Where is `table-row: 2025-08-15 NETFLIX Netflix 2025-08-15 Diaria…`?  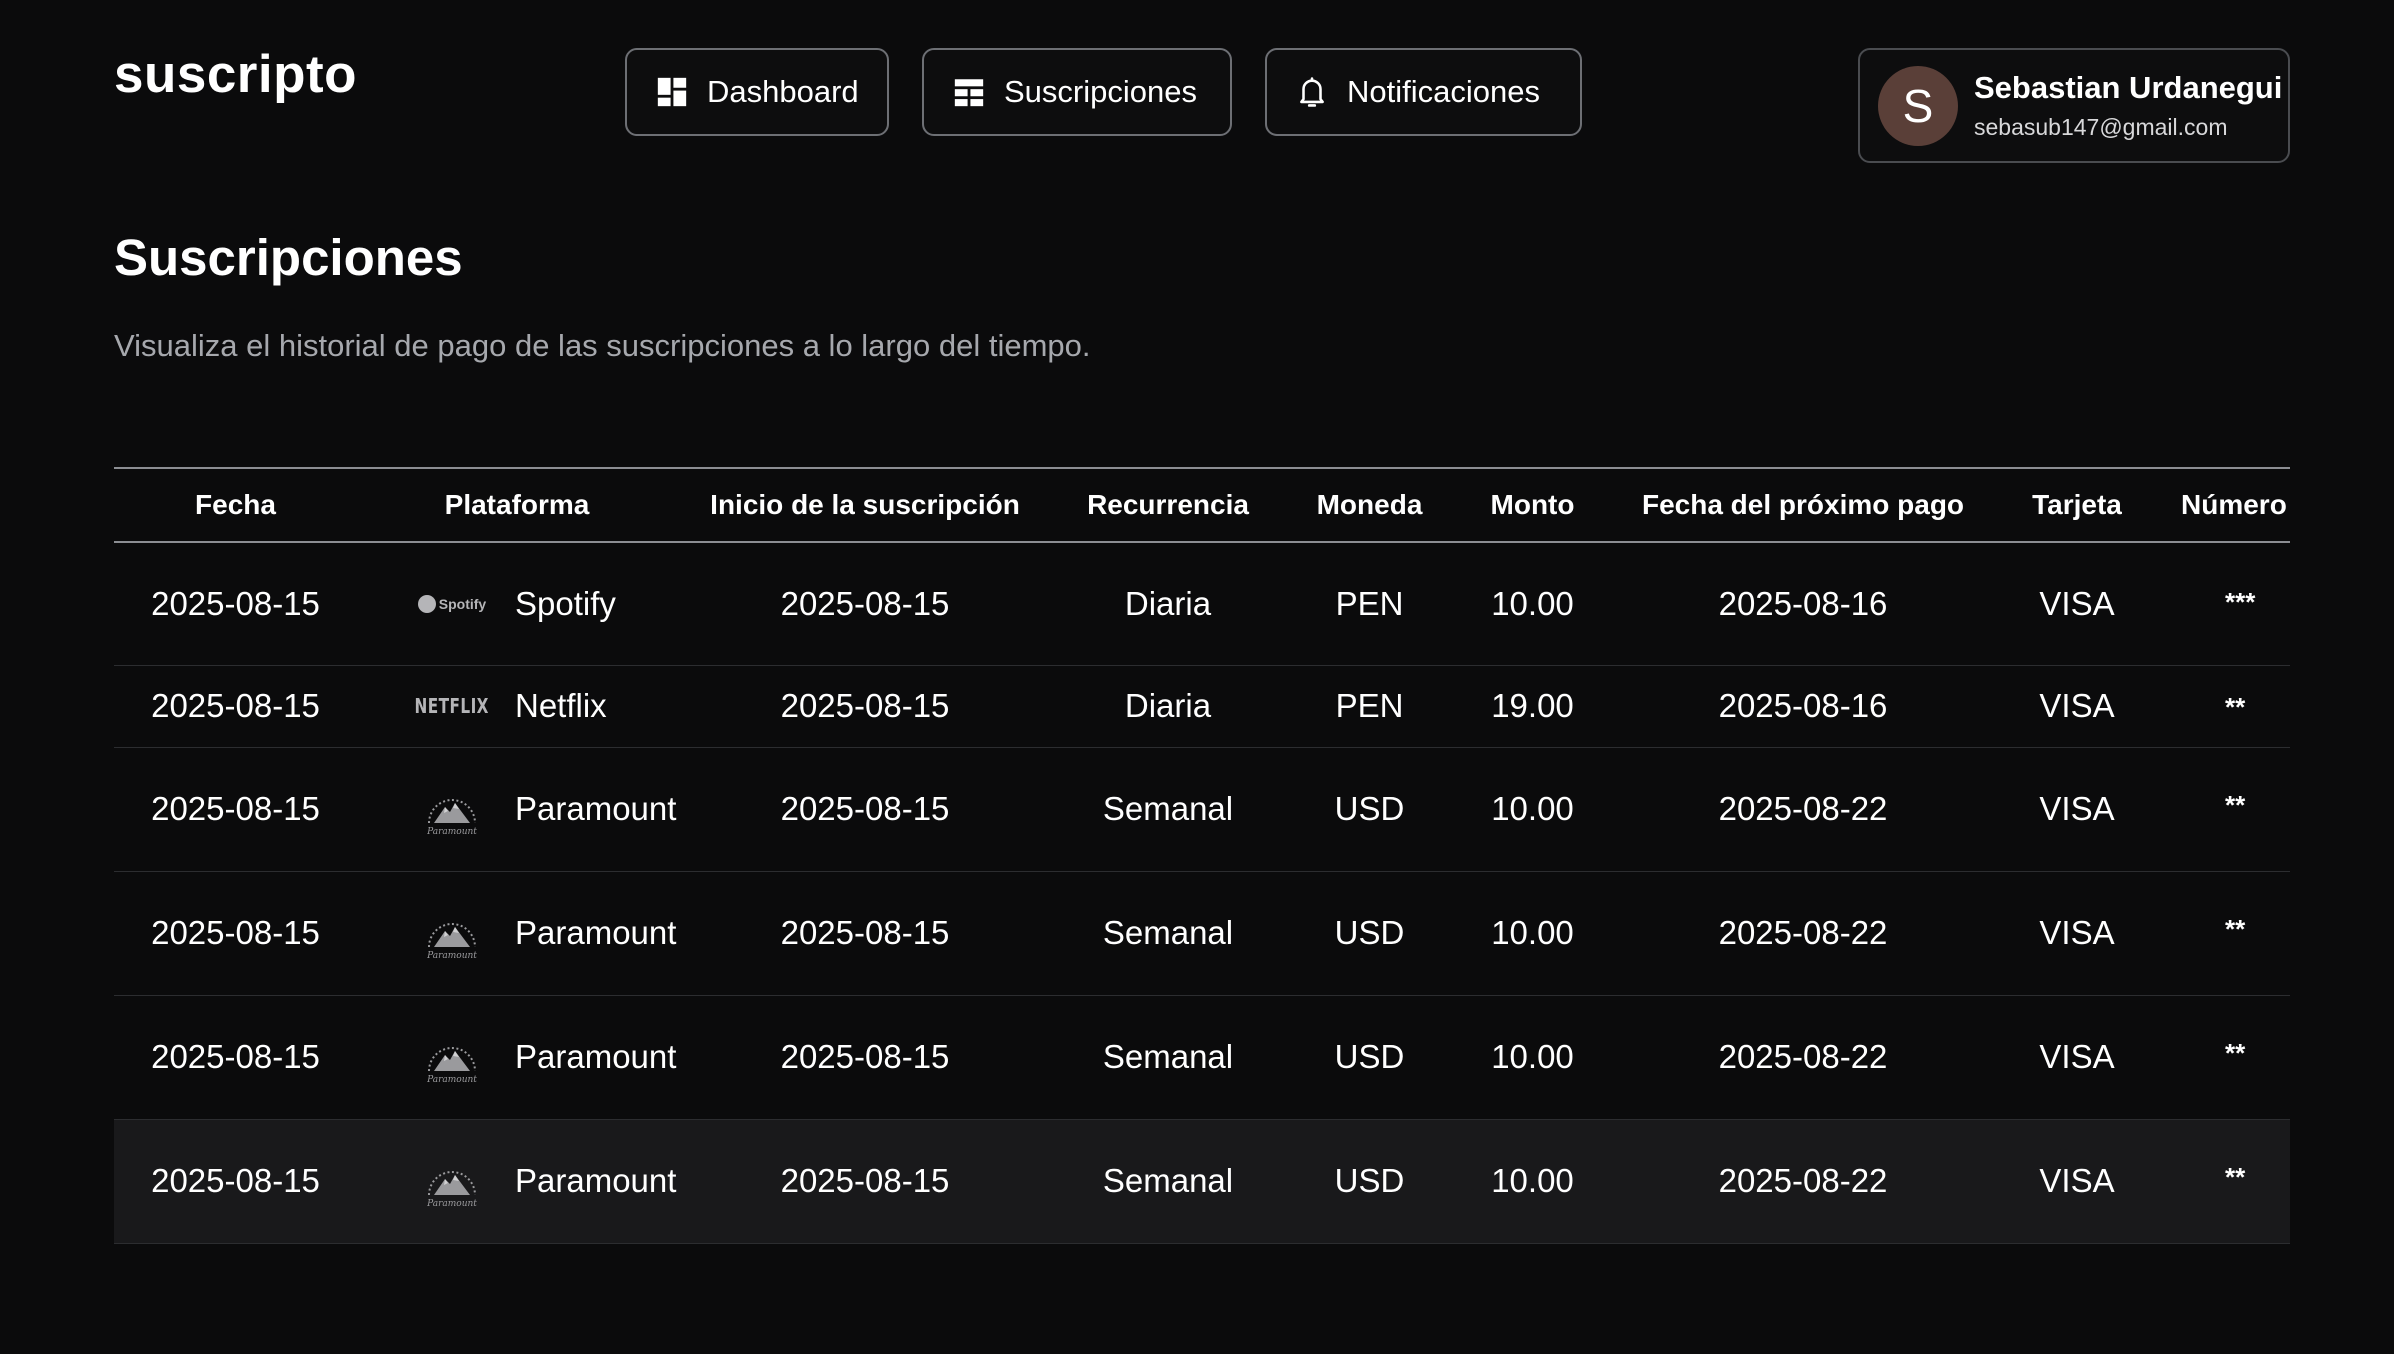
table-row: 2025-08-15 NETFLIX Netflix 2025-08-15 Diaria… is located at coordinates (1202, 706).